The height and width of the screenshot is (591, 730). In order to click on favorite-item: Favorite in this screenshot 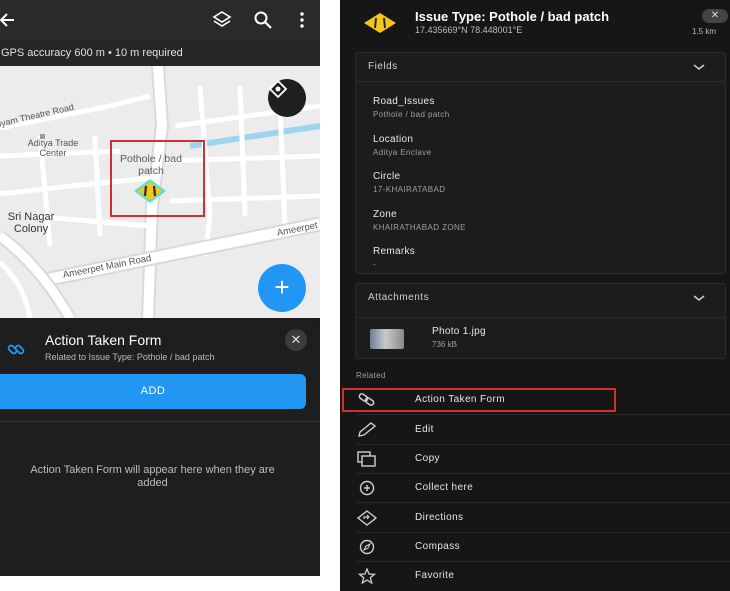, I will do `click(543, 576)`.